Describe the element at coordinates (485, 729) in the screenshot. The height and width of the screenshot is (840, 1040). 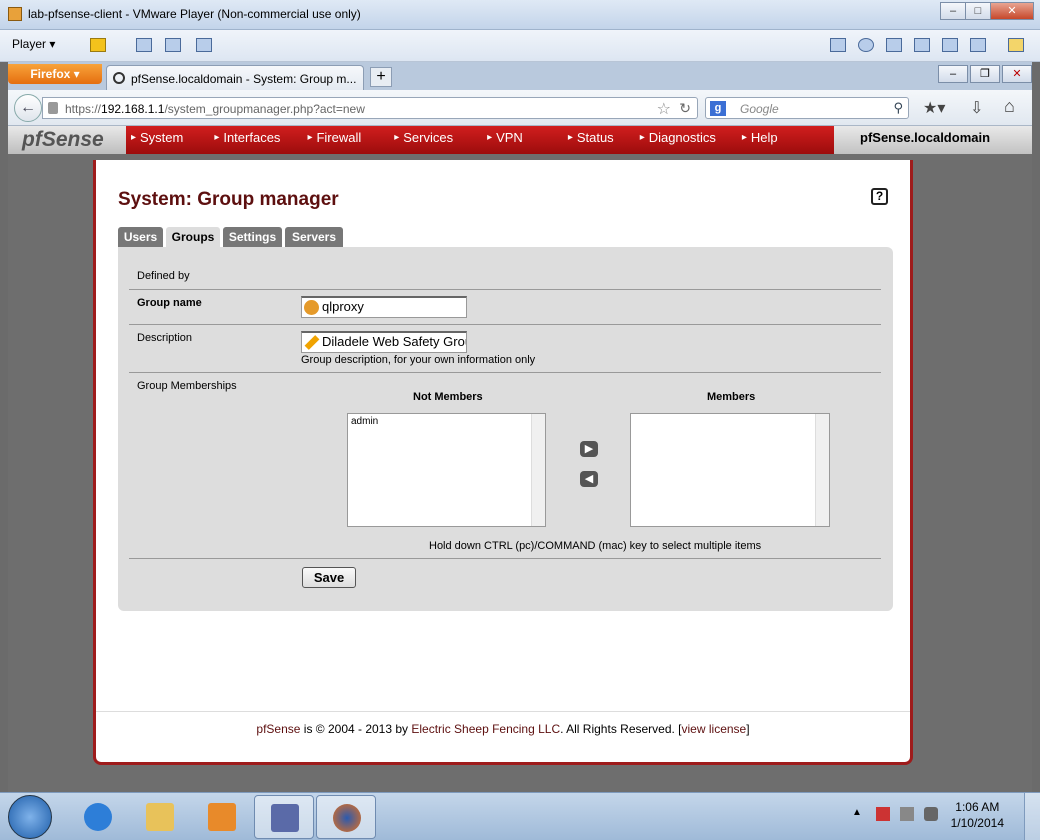
I see `company-link: Electric Sheep Fencing LLC` at that location.